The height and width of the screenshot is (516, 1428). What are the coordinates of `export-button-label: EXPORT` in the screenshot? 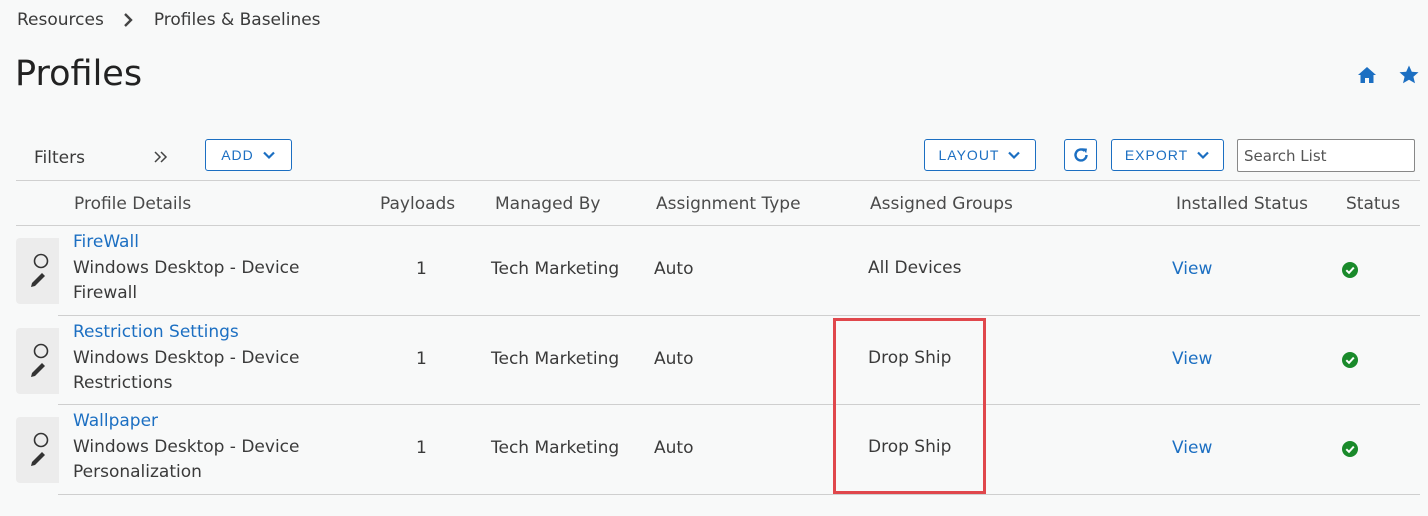 It's located at (1156, 155).